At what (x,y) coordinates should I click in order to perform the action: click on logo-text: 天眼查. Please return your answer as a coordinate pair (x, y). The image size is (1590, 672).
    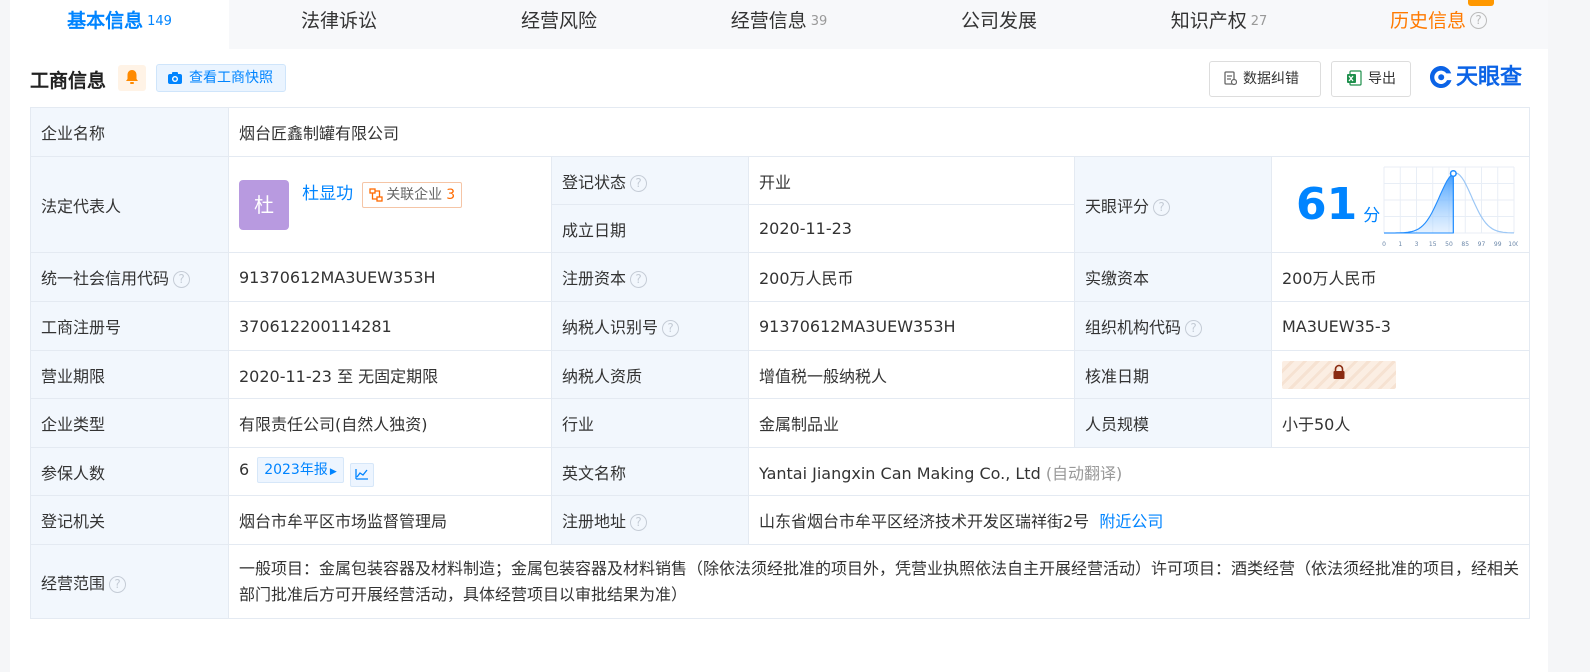
    Looking at the image, I should click on (1489, 77).